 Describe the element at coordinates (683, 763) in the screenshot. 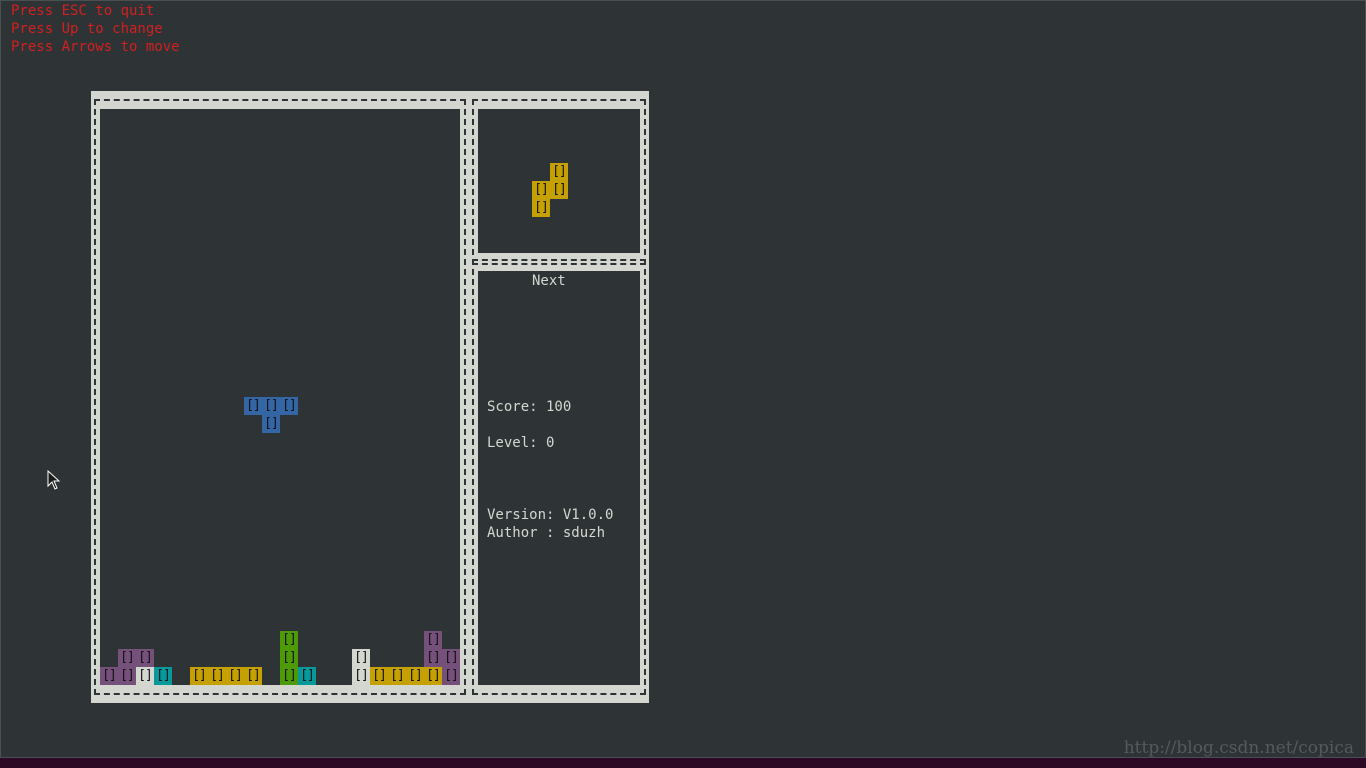

I see `bottom-panel` at that location.